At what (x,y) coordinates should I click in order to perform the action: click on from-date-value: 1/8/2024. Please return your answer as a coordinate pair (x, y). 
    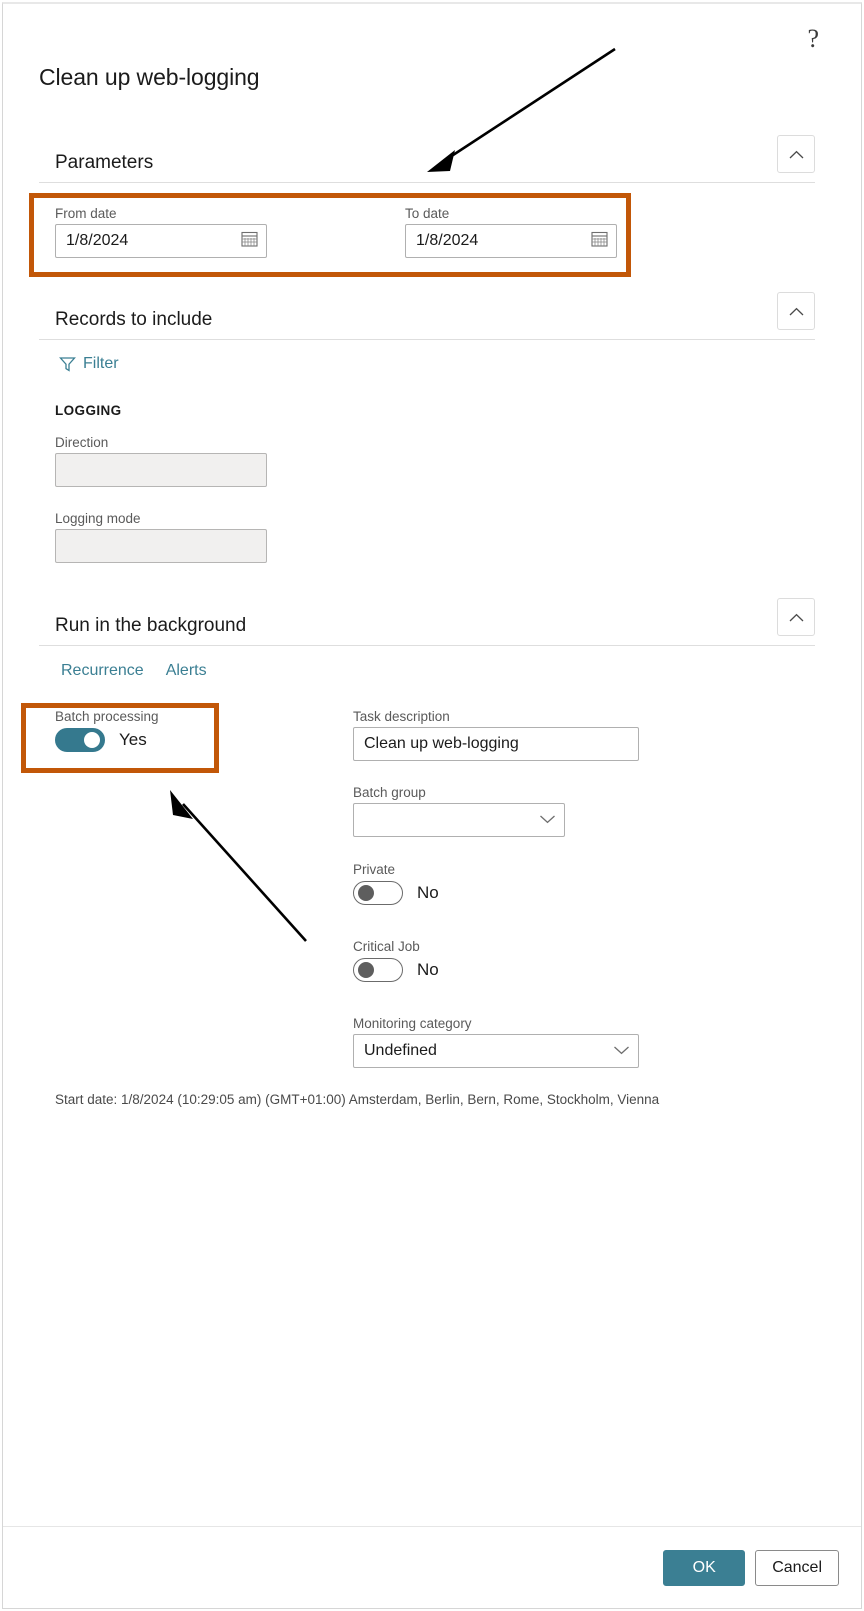
    Looking at the image, I should click on (97, 240).